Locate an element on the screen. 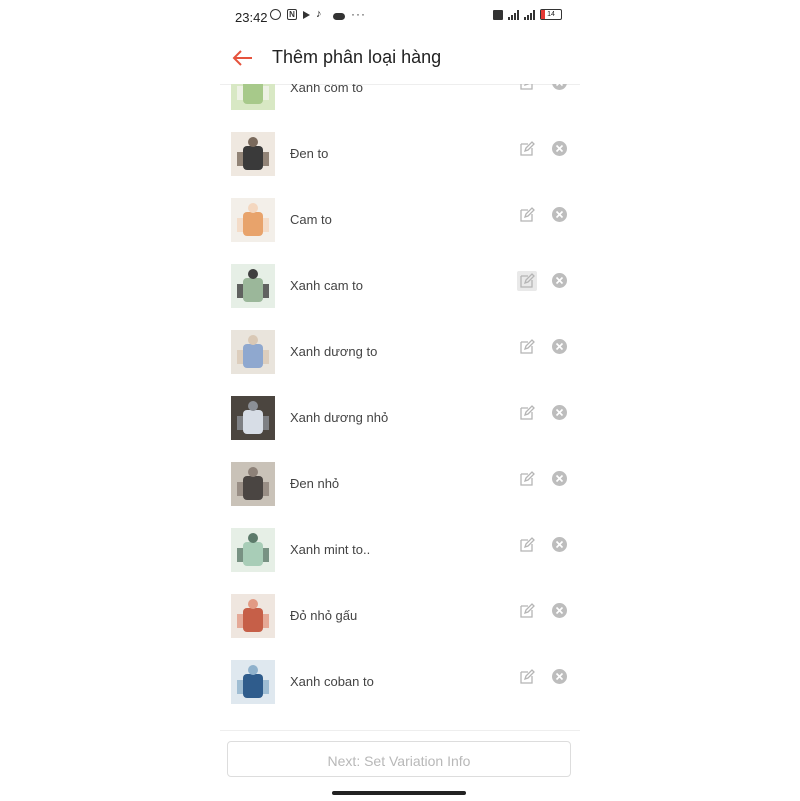 The image size is (800, 801). variation-label: Cam to is located at coordinates (311, 219).